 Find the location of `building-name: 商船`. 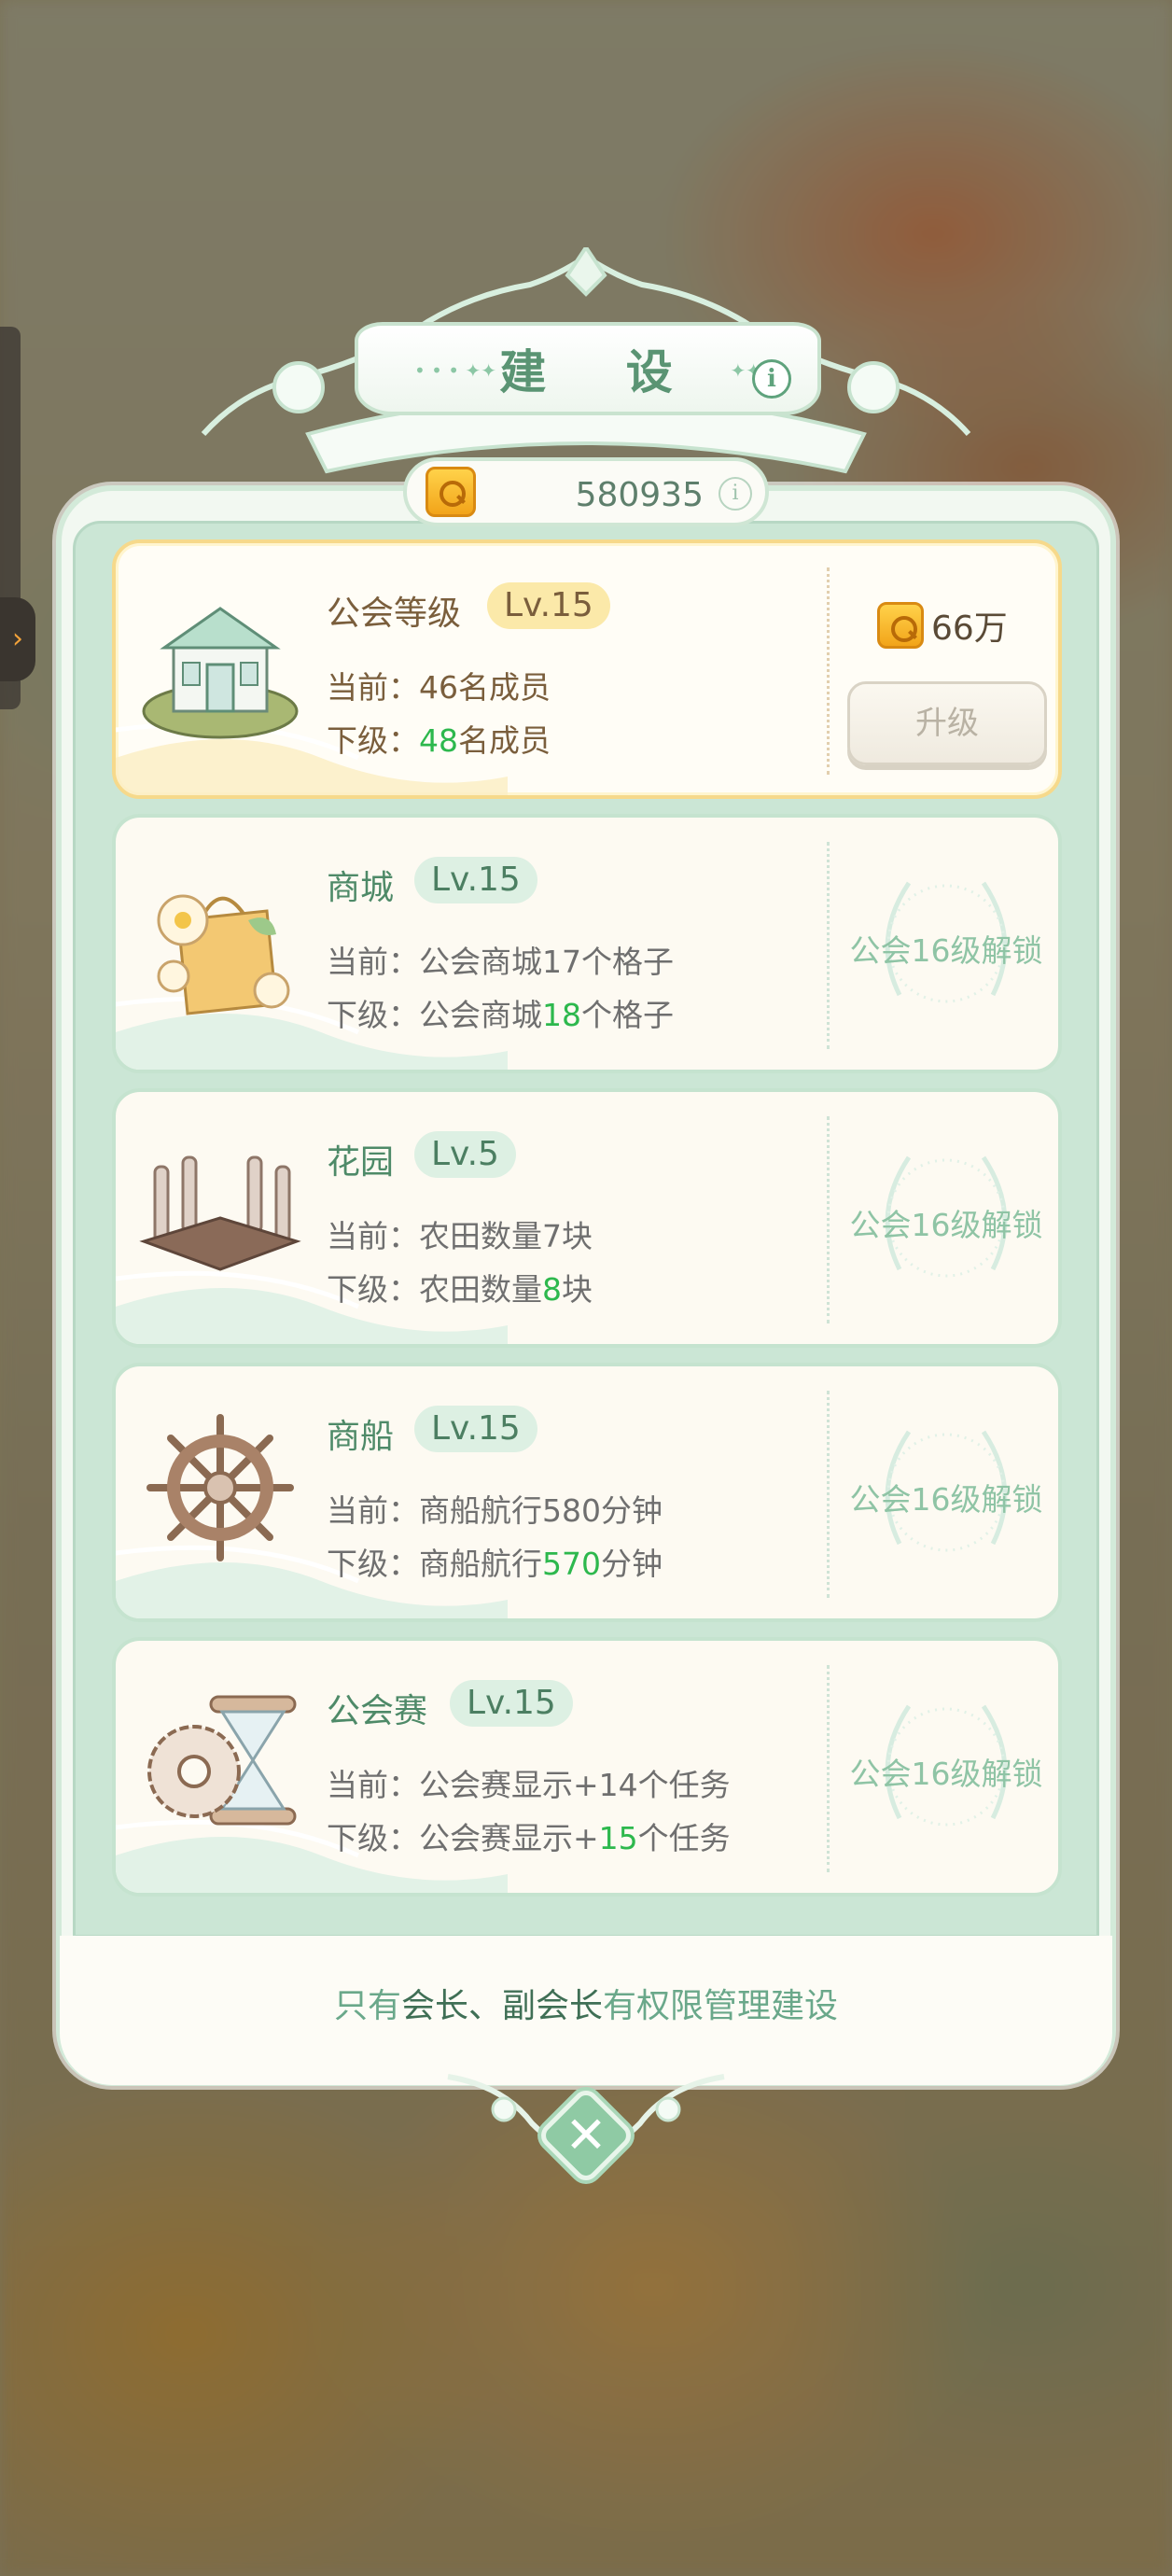

building-name: 商船 is located at coordinates (361, 1437).